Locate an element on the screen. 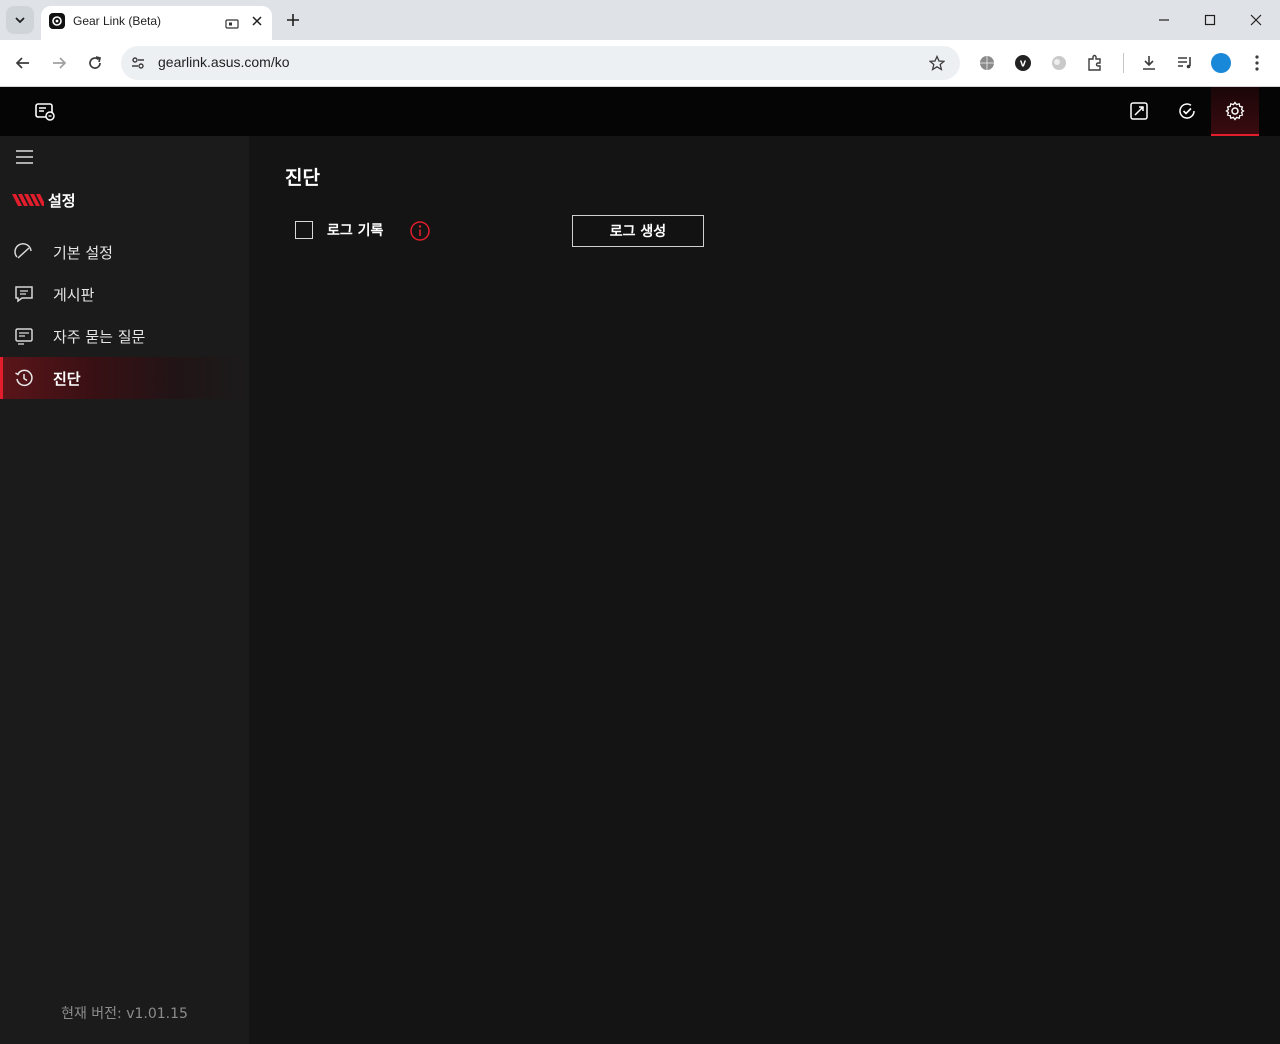  log-recording-checkbox is located at coordinates (304, 230).